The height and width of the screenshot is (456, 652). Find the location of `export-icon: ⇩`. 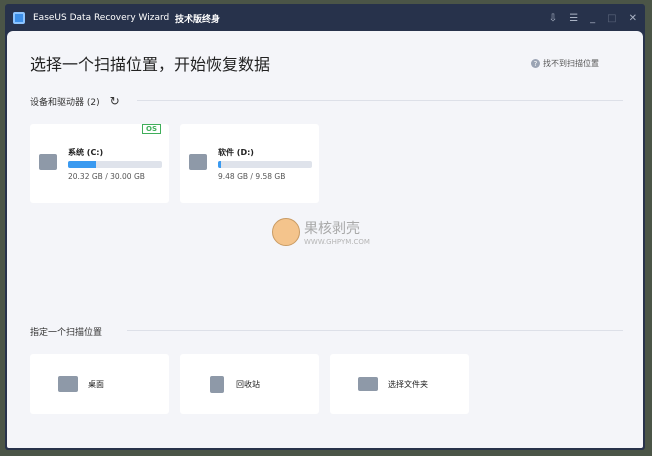

export-icon: ⇩ is located at coordinates (553, 18).